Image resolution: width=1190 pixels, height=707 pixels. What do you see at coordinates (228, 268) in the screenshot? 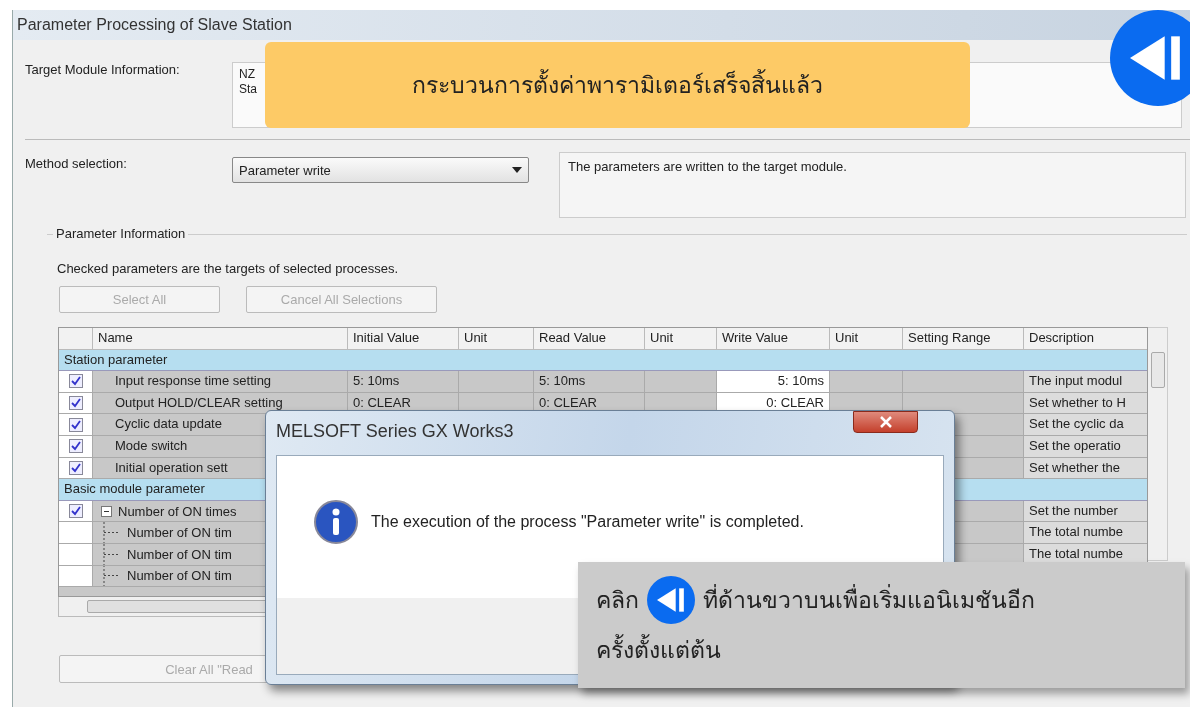
I see `instruction-text: Checked parameters are the targets of selected processes.` at bounding box center [228, 268].